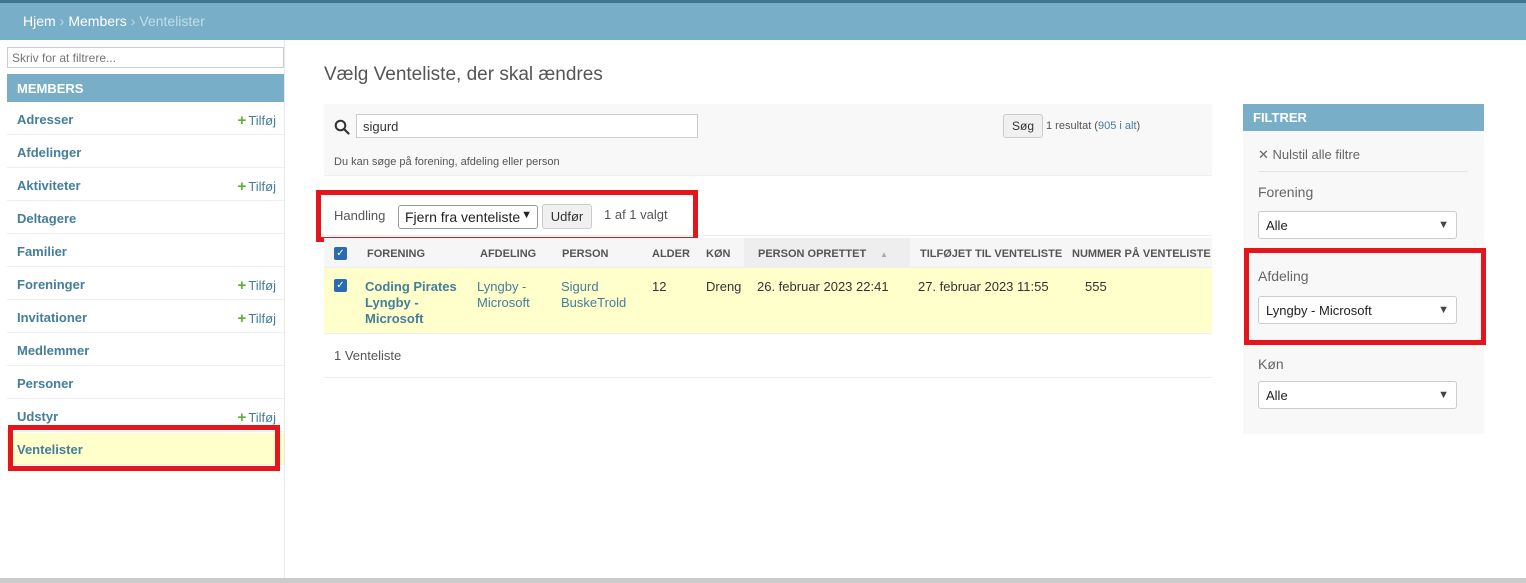 The image size is (1526, 583). Describe the element at coordinates (1117, 126) in the screenshot. I see `show-all-link: 905 i alt` at that location.